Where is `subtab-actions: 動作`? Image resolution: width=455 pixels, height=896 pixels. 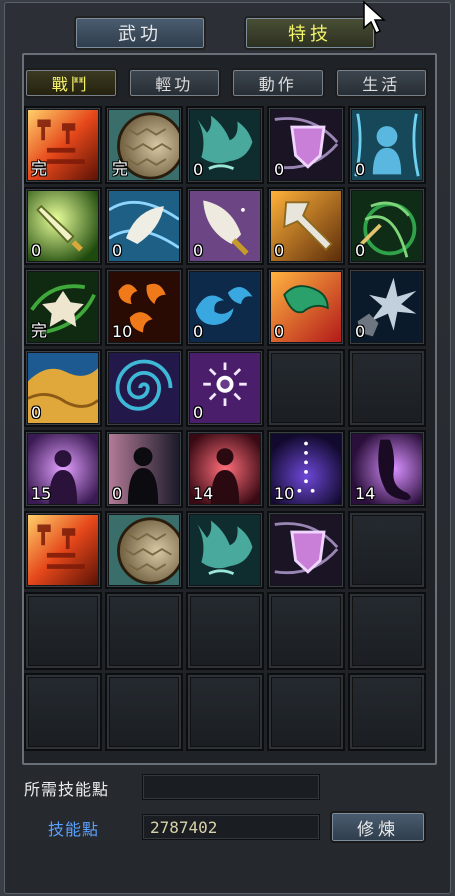
subtab-actions: 動作 is located at coordinates (278, 83).